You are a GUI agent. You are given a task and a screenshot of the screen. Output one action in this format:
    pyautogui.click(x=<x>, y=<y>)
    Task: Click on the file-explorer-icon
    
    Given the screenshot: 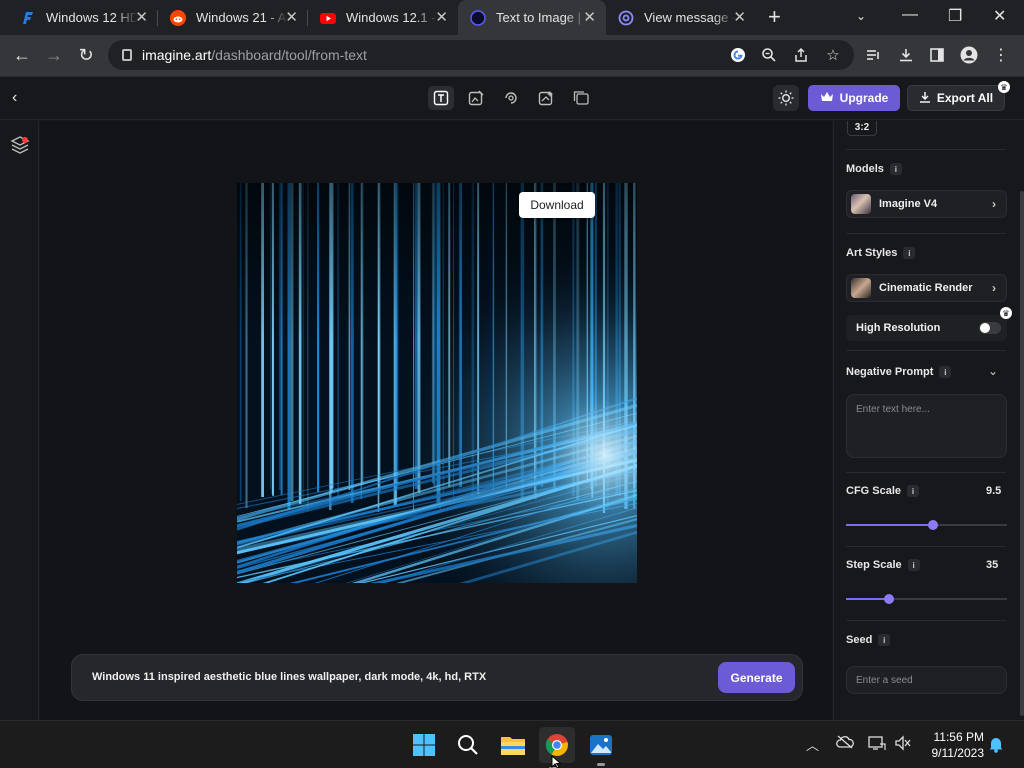 What is the action you would take?
    pyautogui.click(x=513, y=745)
    